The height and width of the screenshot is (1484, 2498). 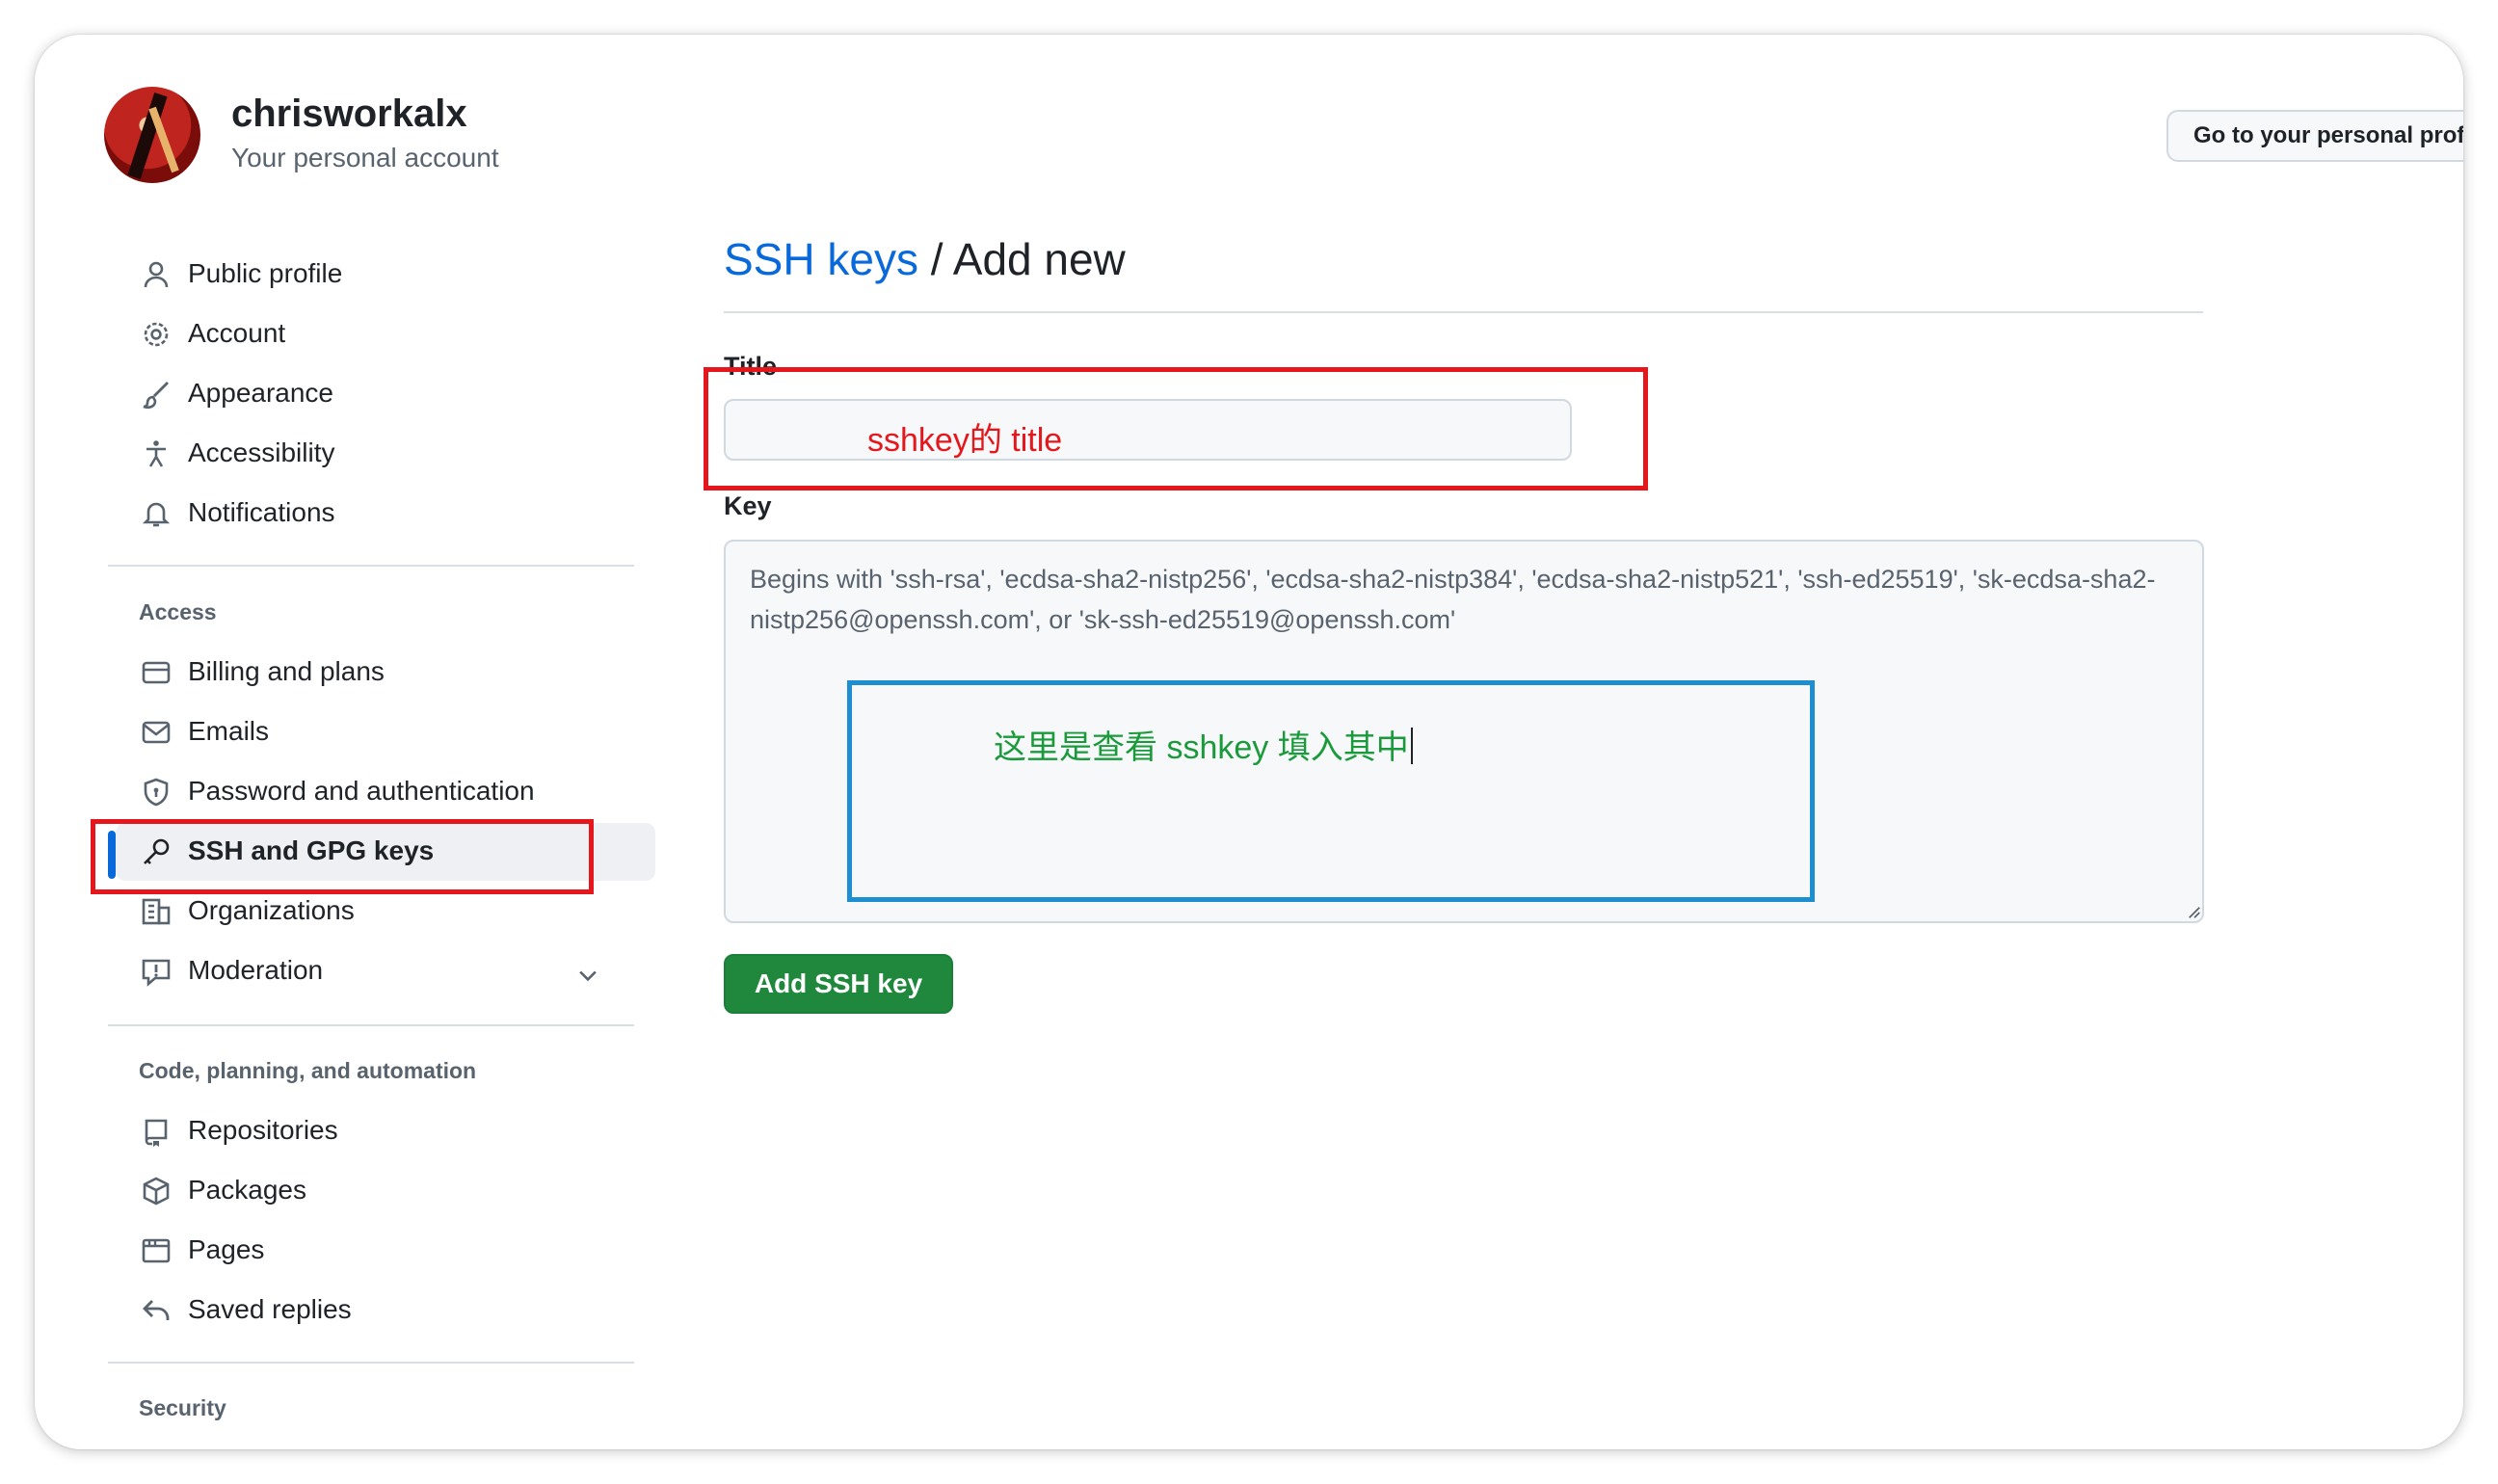 What do you see at coordinates (385, 732) in the screenshot?
I see `sidebar-item-emails: Emails` at bounding box center [385, 732].